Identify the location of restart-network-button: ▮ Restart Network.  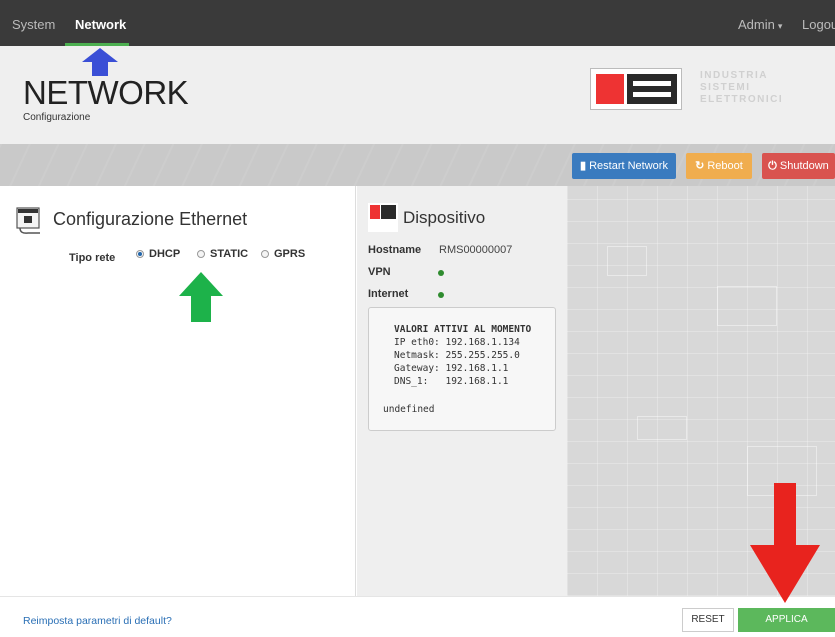
(624, 166).